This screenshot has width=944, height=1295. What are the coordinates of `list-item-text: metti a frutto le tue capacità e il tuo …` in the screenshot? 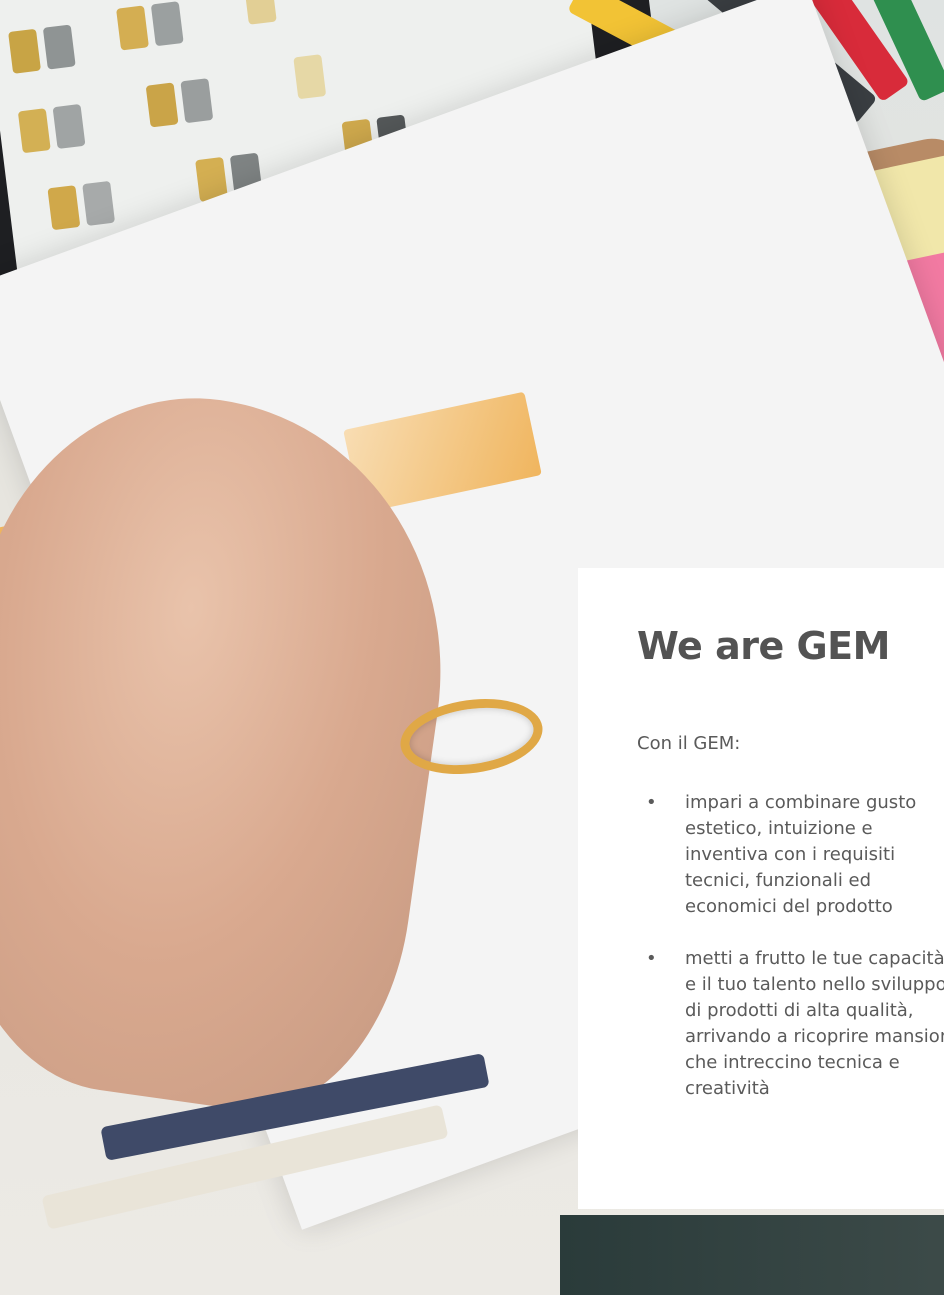 It's located at (814, 1023).